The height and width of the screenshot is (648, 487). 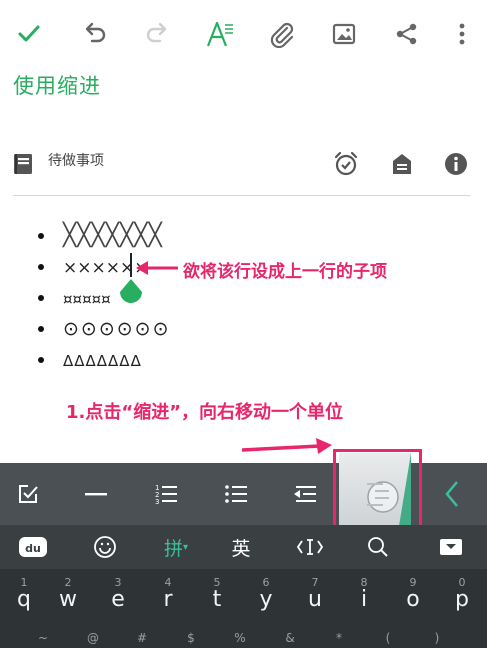 I want to click on attachment-icon, so click(x=282, y=34).